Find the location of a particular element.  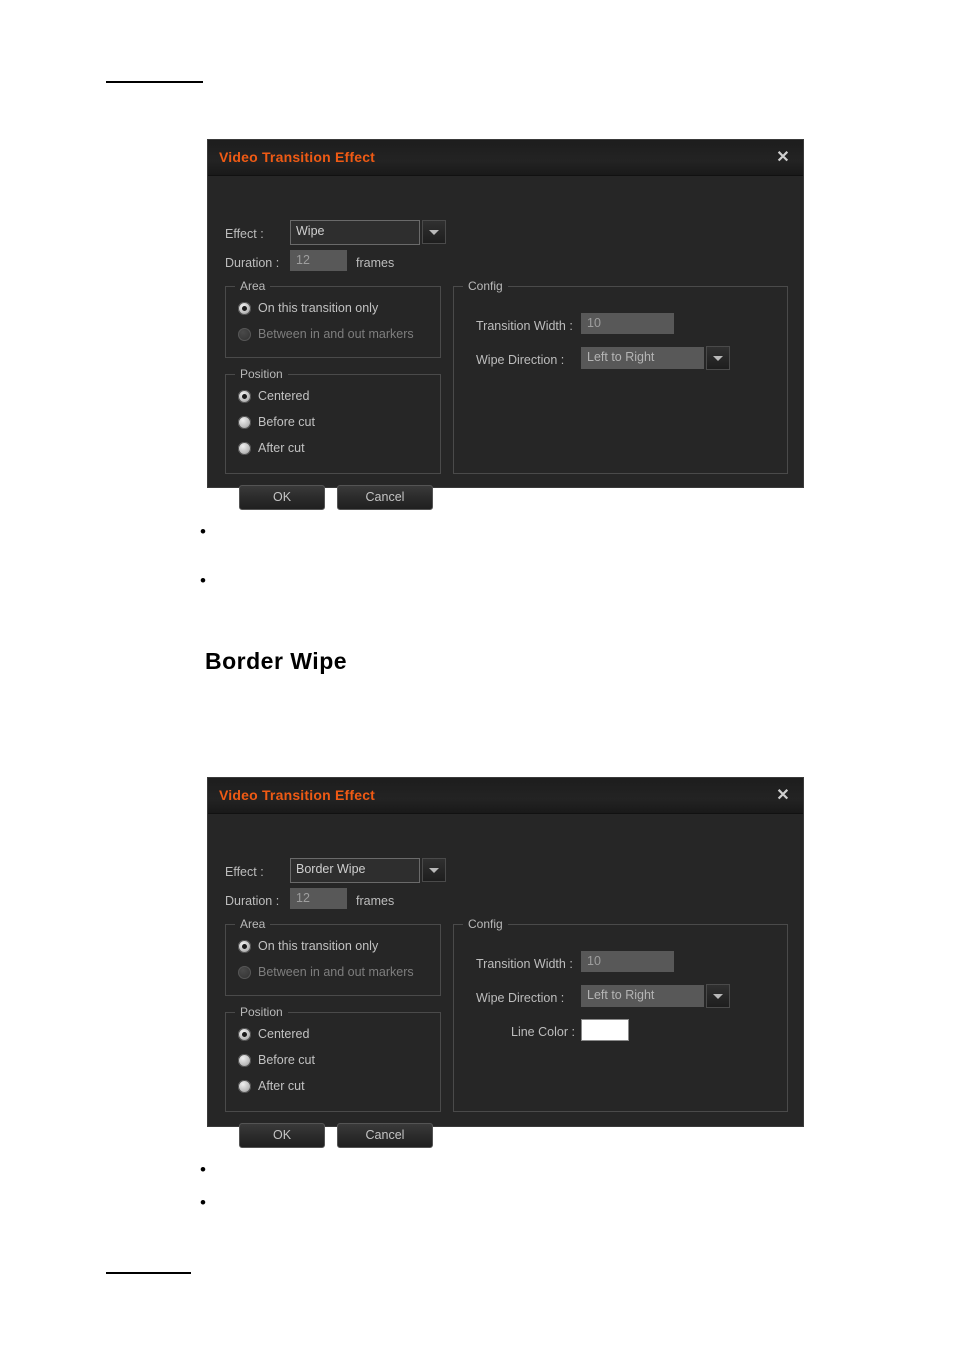

effect-input: Border Wipe is located at coordinates (355, 870).